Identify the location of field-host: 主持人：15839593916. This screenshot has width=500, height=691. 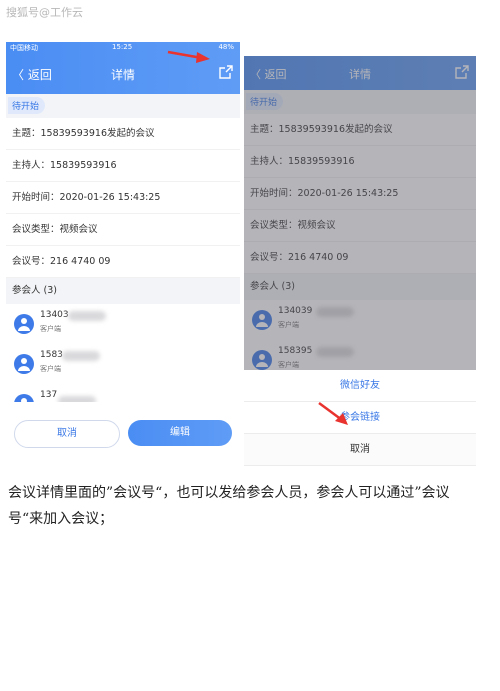
(123, 166).